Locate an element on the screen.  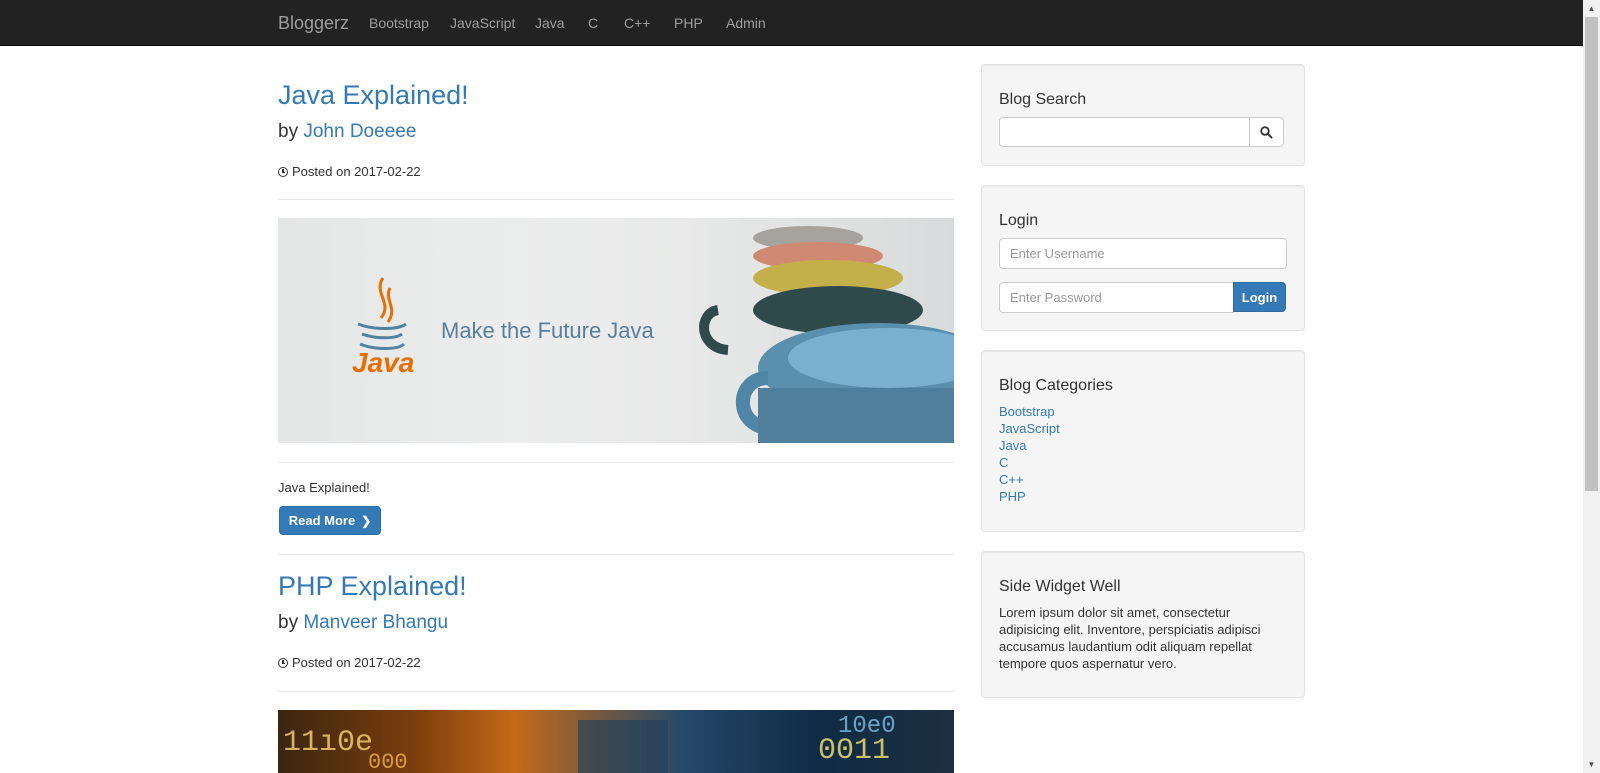
read-more-button: Read More ❯ is located at coordinates (330, 520).